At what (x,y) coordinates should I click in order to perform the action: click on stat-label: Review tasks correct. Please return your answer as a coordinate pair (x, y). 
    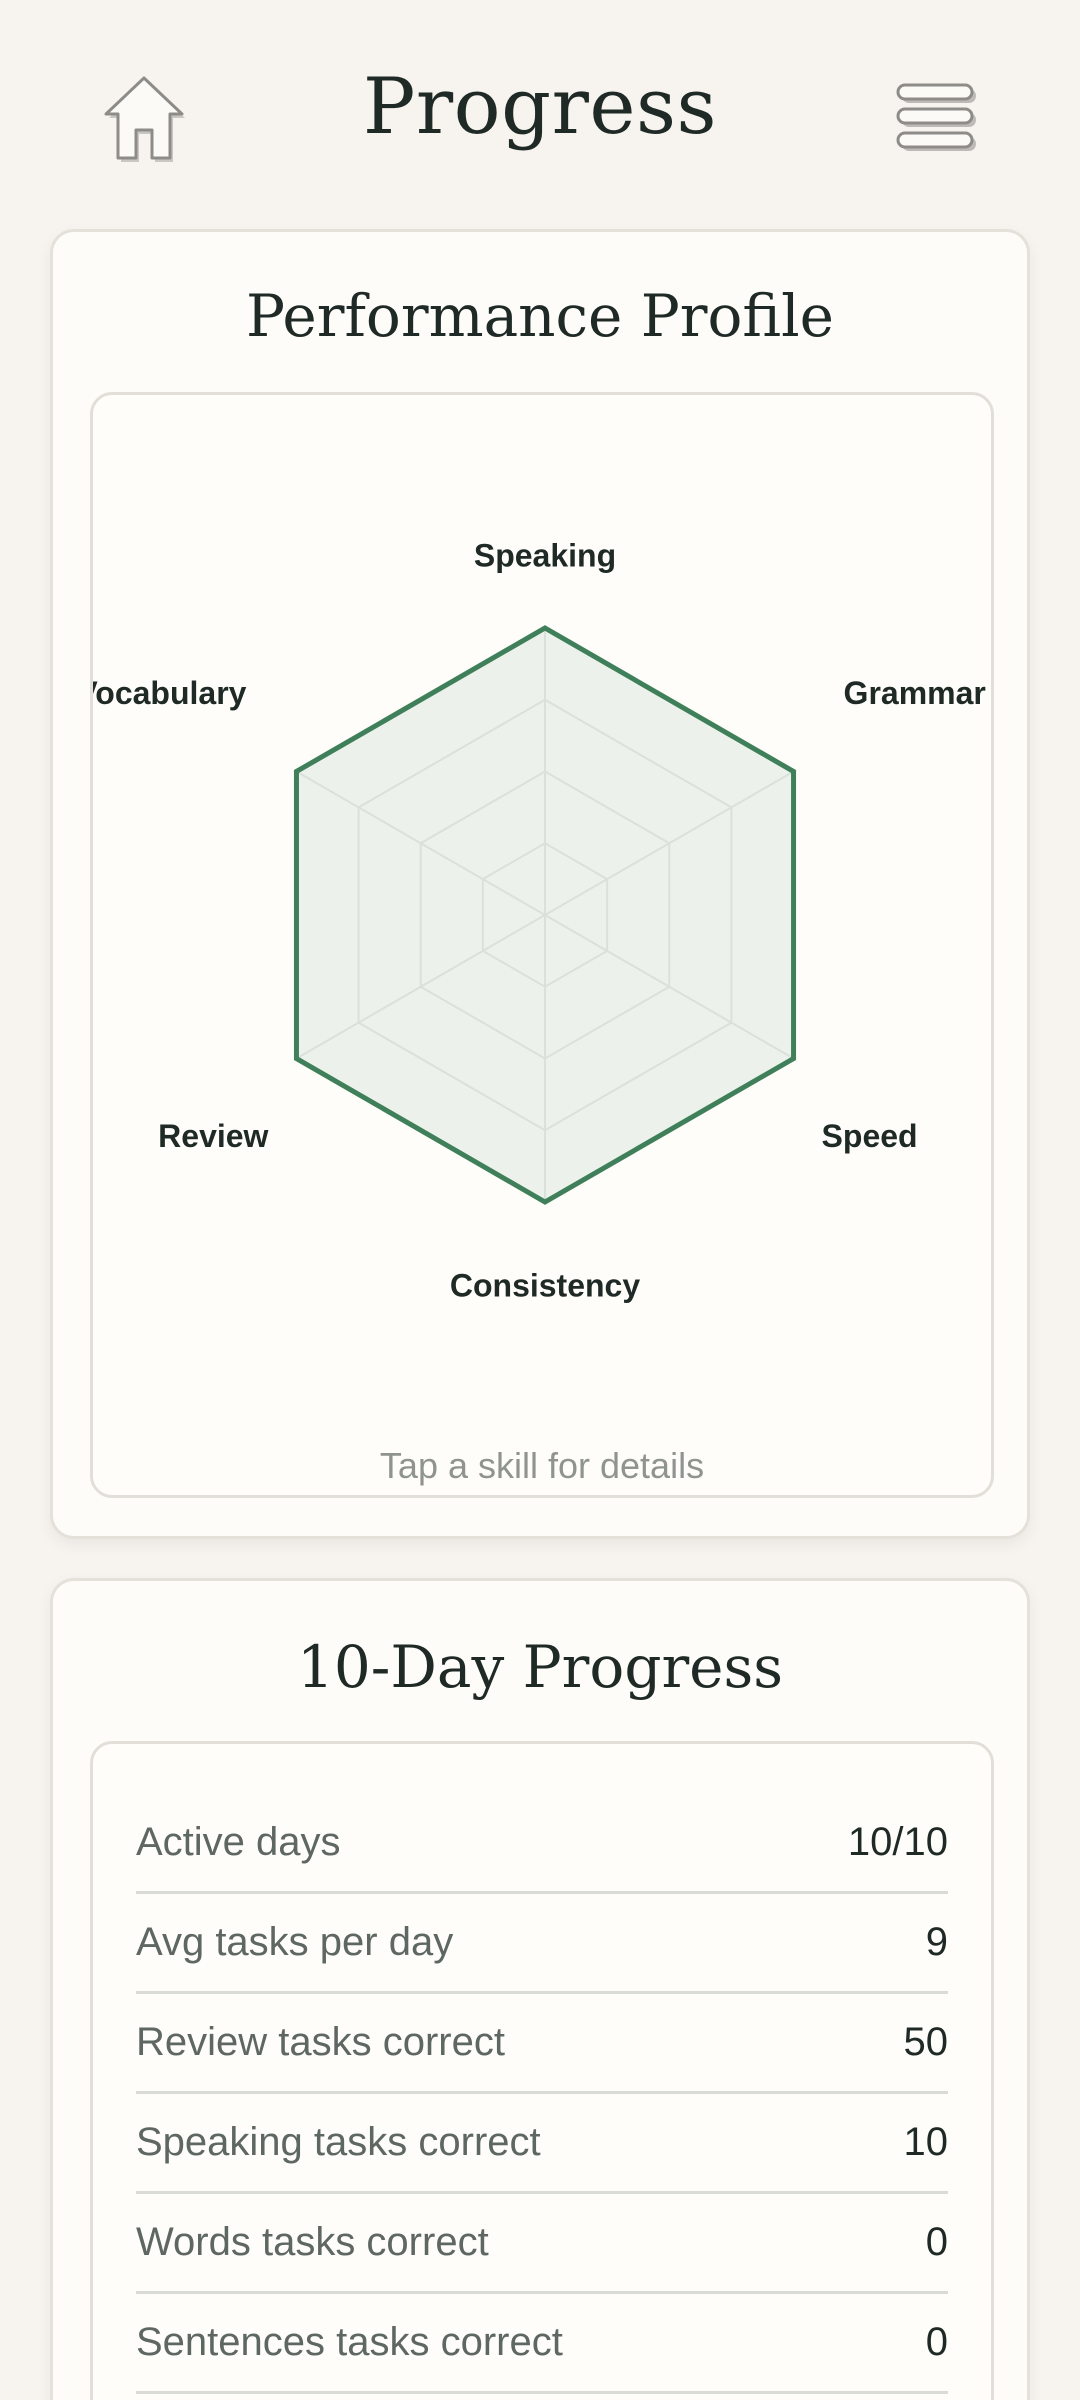
    Looking at the image, I should click on (320, 2042).